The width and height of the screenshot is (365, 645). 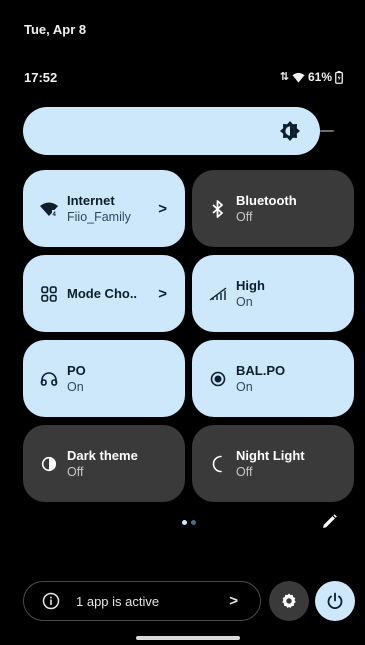 I want to click on gain-icon, so click(x=218, y=294).